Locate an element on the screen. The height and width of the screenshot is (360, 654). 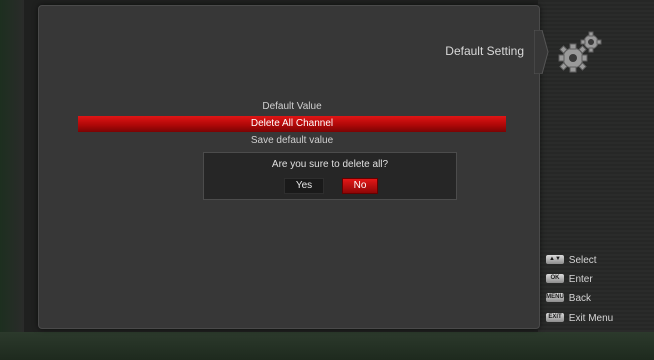
background-bottom is located at coordinates (327, 346).